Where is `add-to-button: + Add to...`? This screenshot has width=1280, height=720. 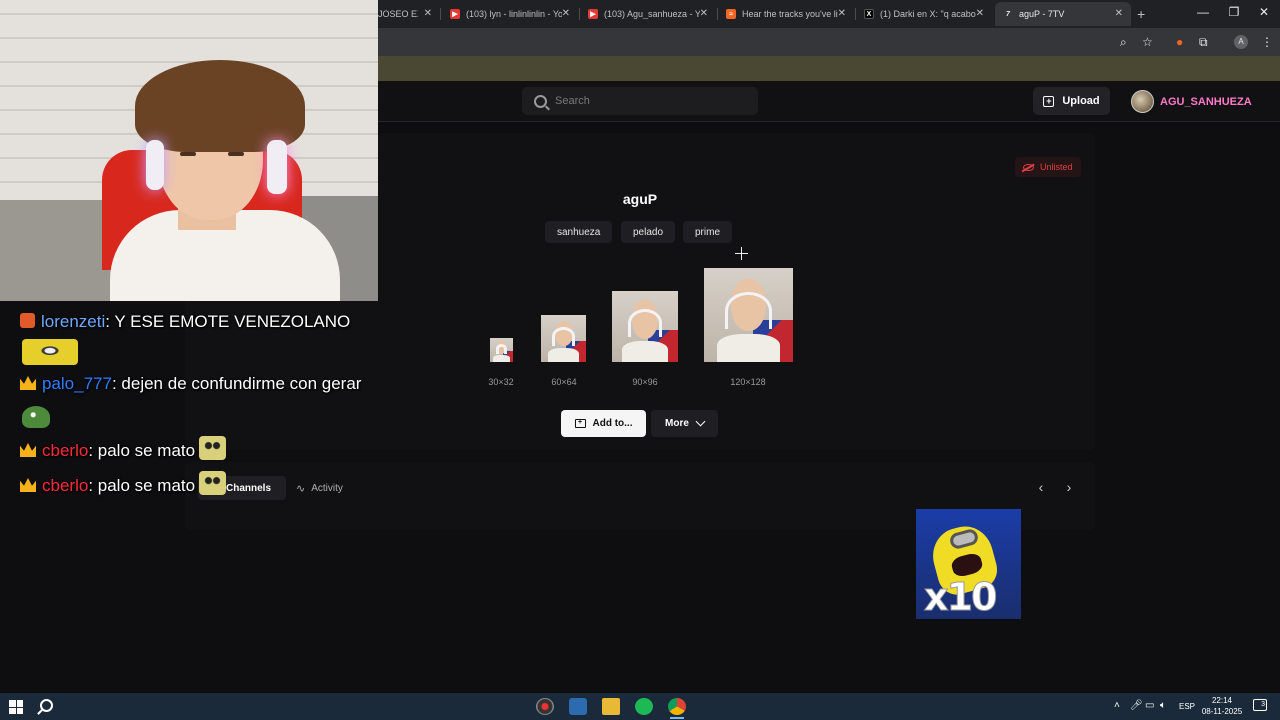 add-to-button: + Add to... is located at coordinates (603, 423).